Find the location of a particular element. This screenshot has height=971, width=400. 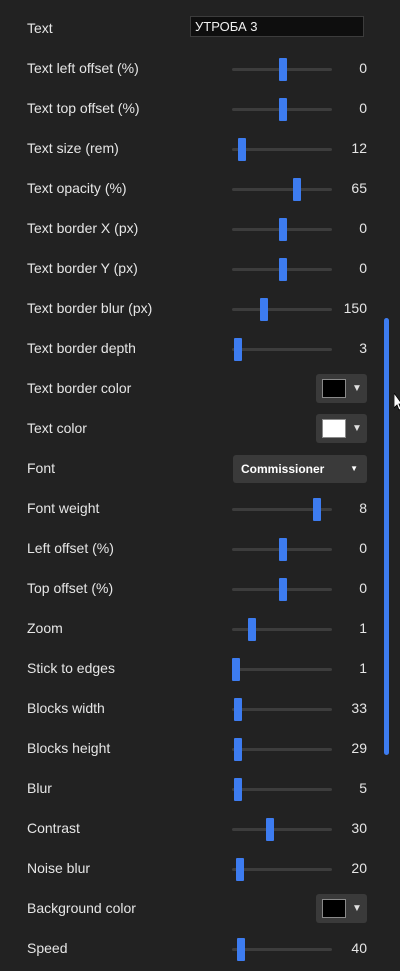

text-border-y-slider-thumb is located at coordinates (283, 269).